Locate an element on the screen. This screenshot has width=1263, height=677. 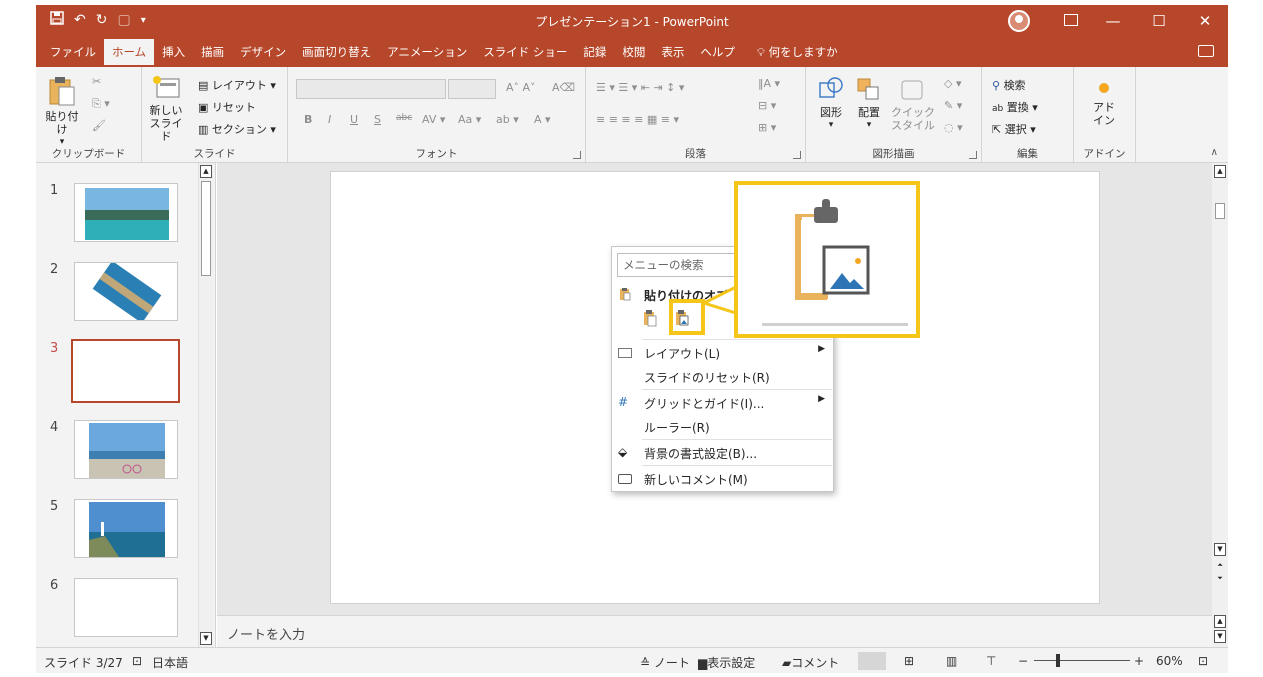
bullets-icon: ☰ ▾ ☰ ▾ ⇤ ⇥ ↕ ▾ is located at coordinates (640, 87).